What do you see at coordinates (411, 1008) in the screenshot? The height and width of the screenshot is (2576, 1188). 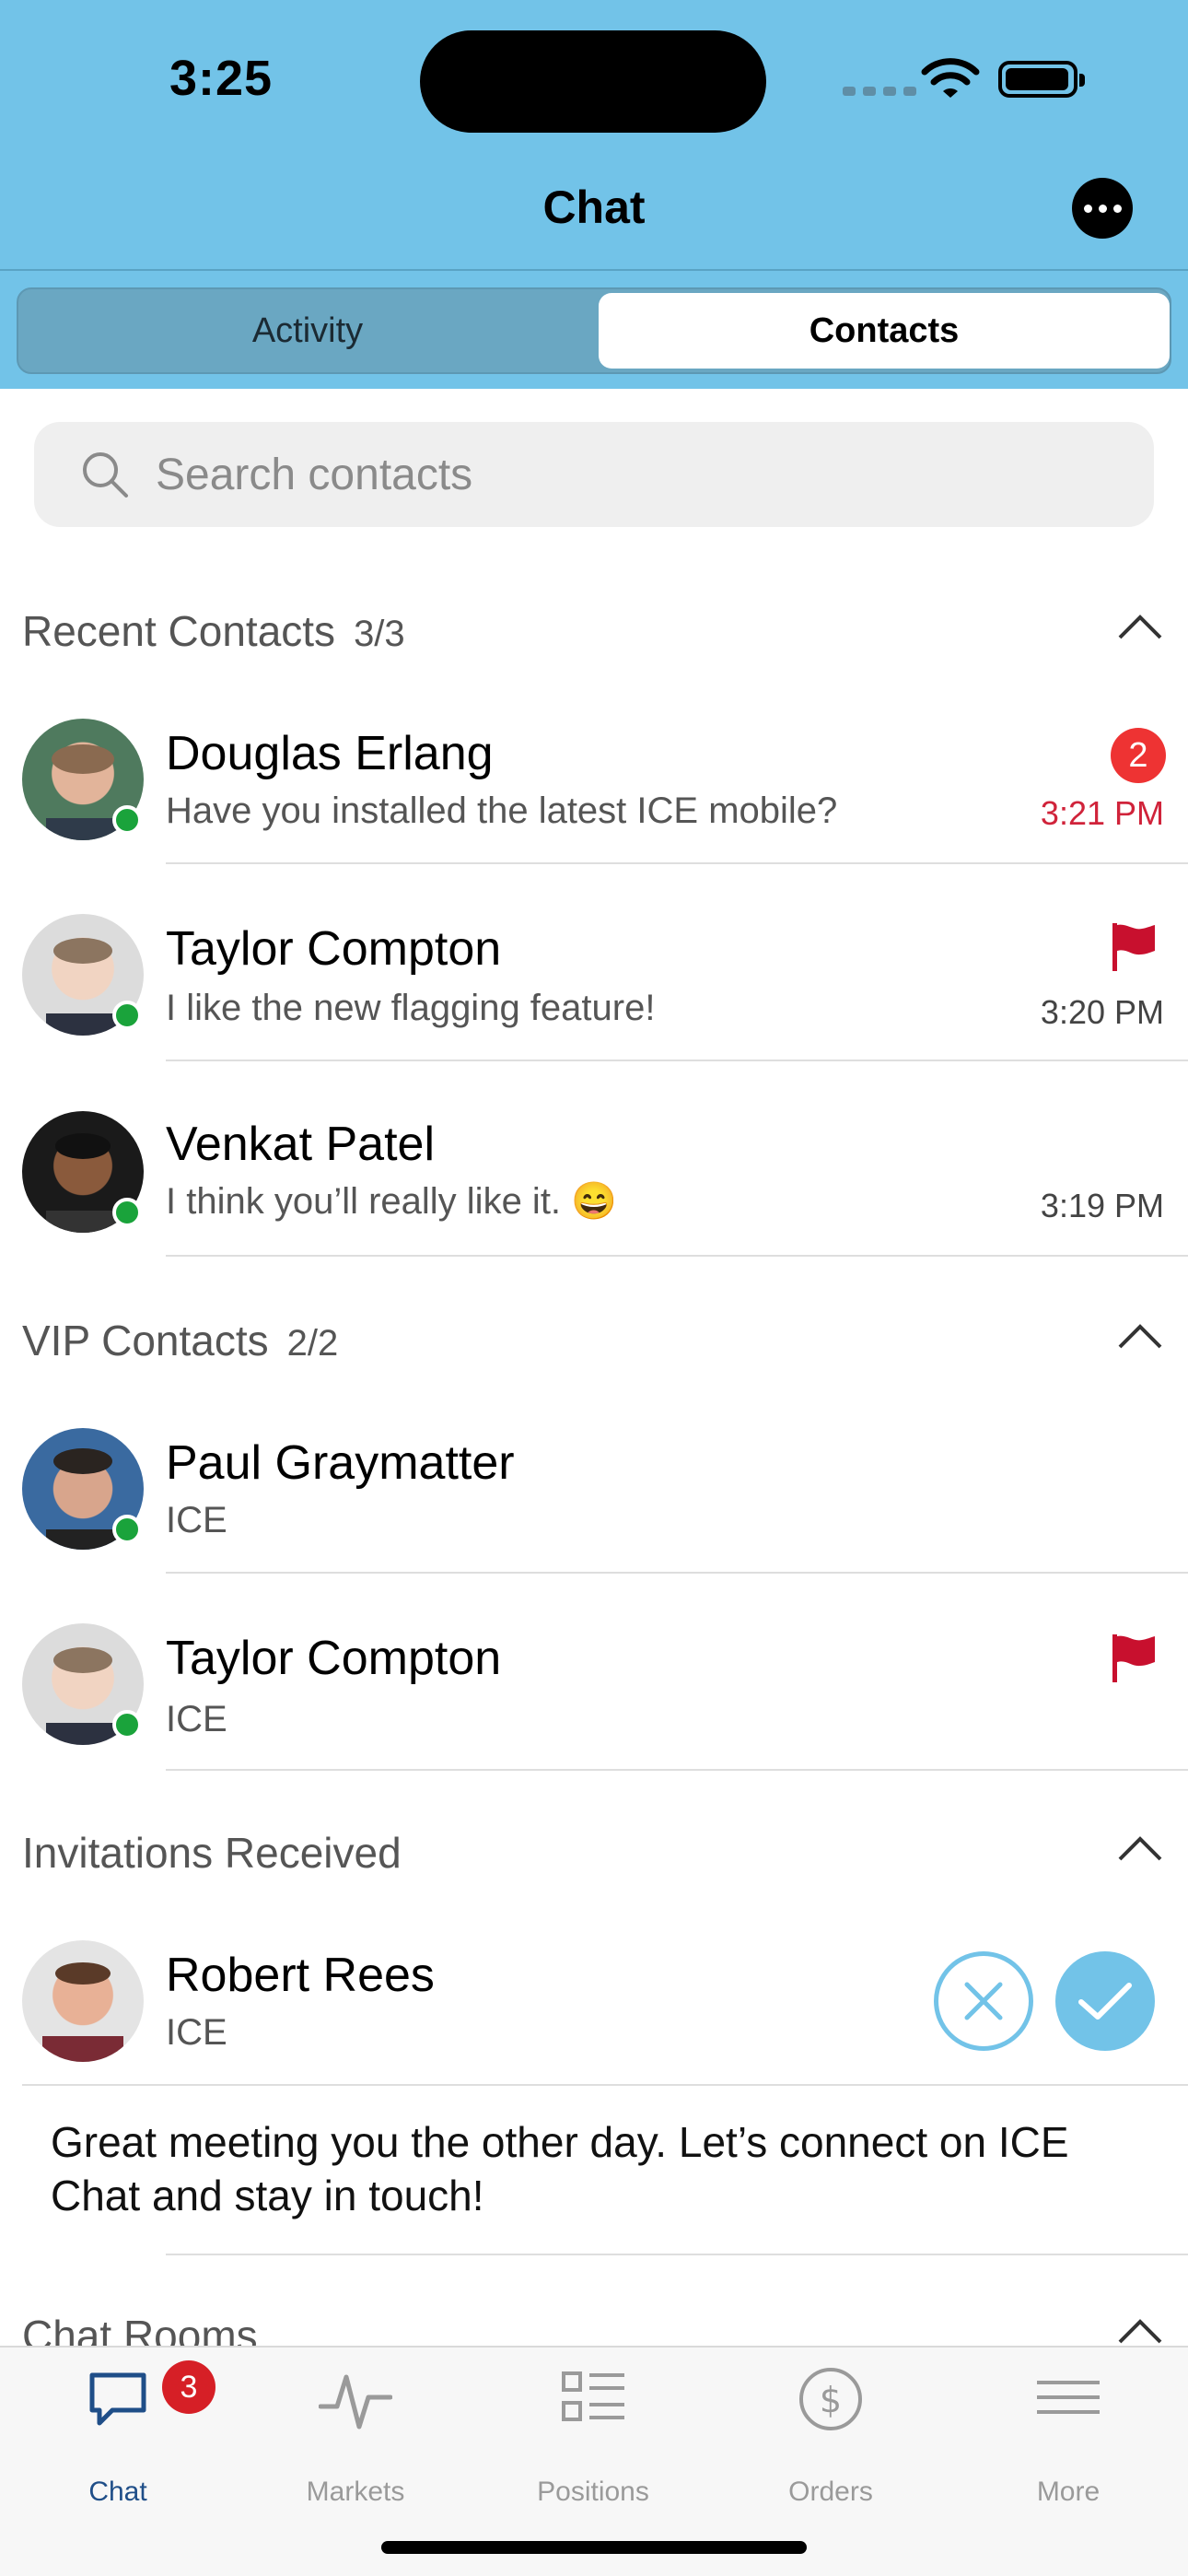 I see `last-message: I like the new flagging feature!` at bounding box center [411, 1008].